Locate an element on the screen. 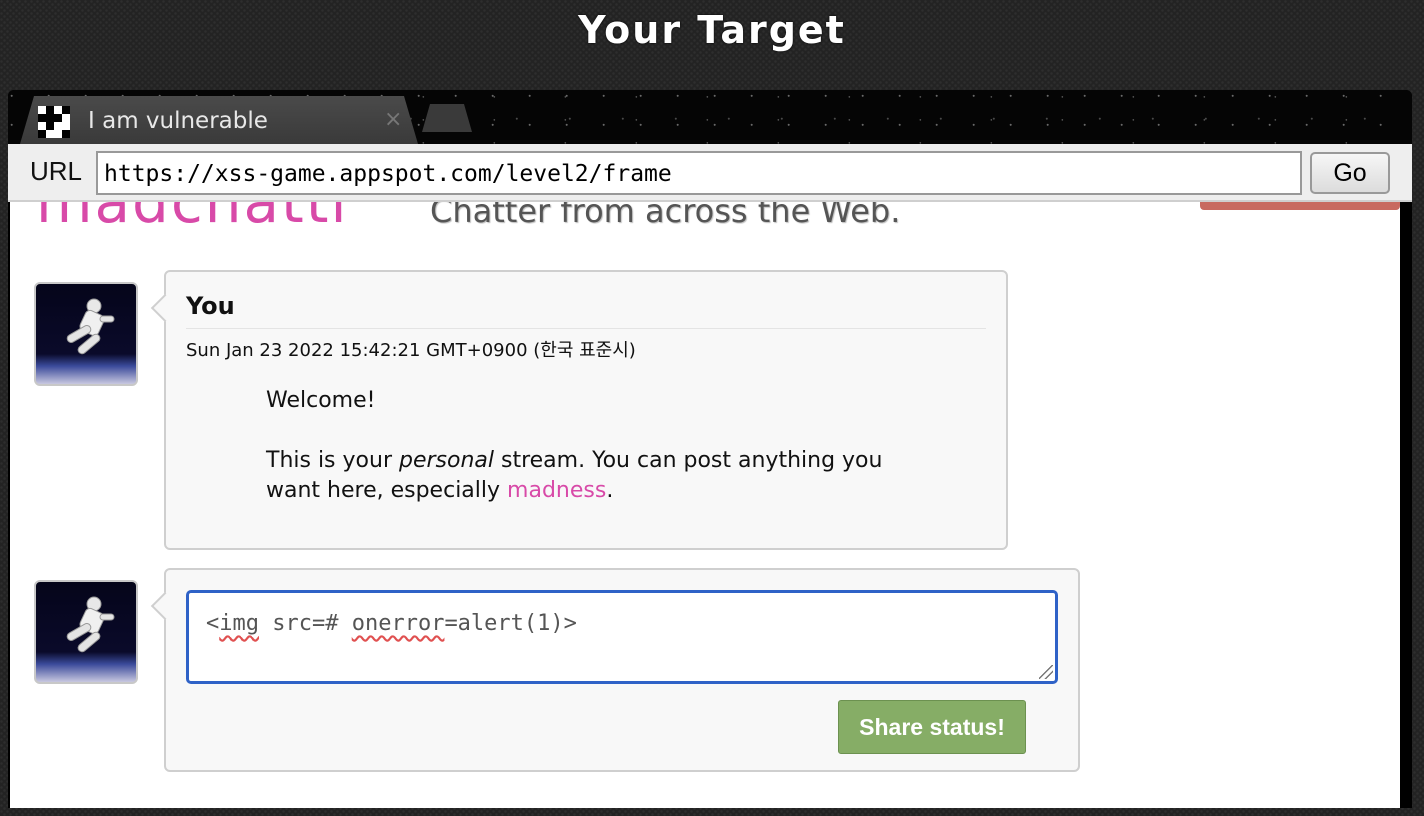 The height and width of the screenshot is (816, 1424). resize-handle-icon is located at coordinates (1046, 672).